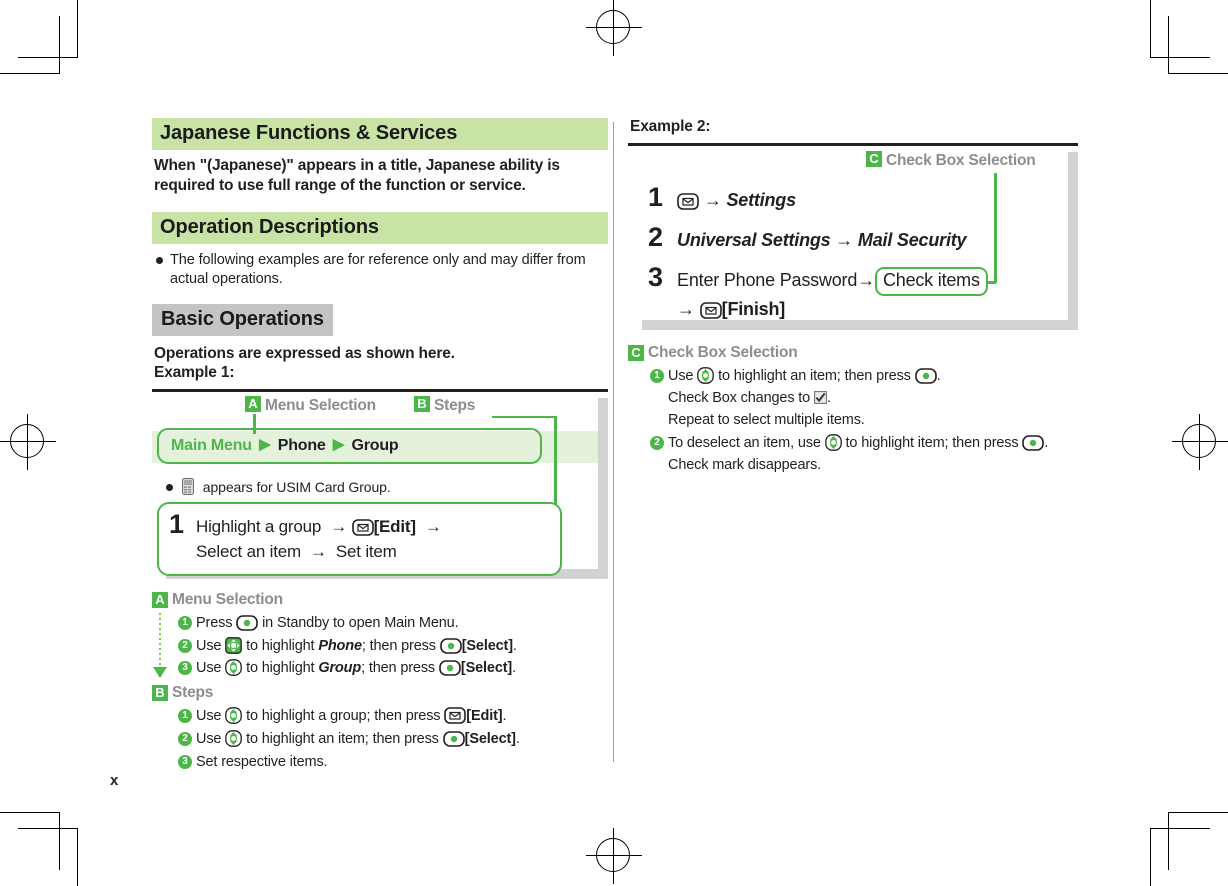 The image size is (1228, 886). Describe the element at coordinates (484, 716) in the screenshot. I see `b1-label: [Edit]` at that location.